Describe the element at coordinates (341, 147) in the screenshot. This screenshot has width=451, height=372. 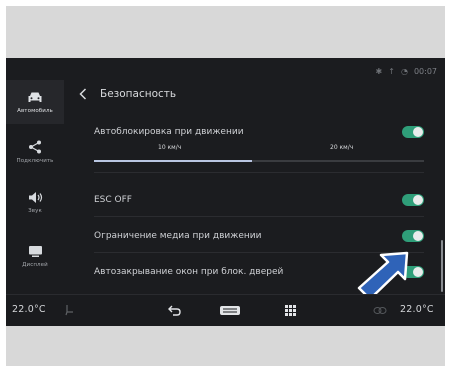
I see `speed-option-20: 20 км/ч` at that location.